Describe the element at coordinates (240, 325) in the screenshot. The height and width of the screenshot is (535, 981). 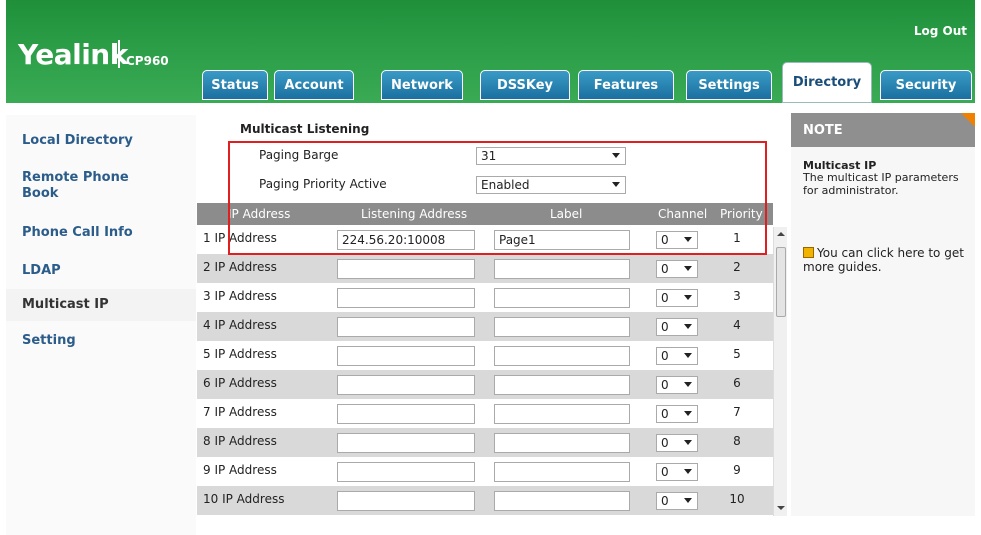
I see `row-name: 4 IP Address` at that location.